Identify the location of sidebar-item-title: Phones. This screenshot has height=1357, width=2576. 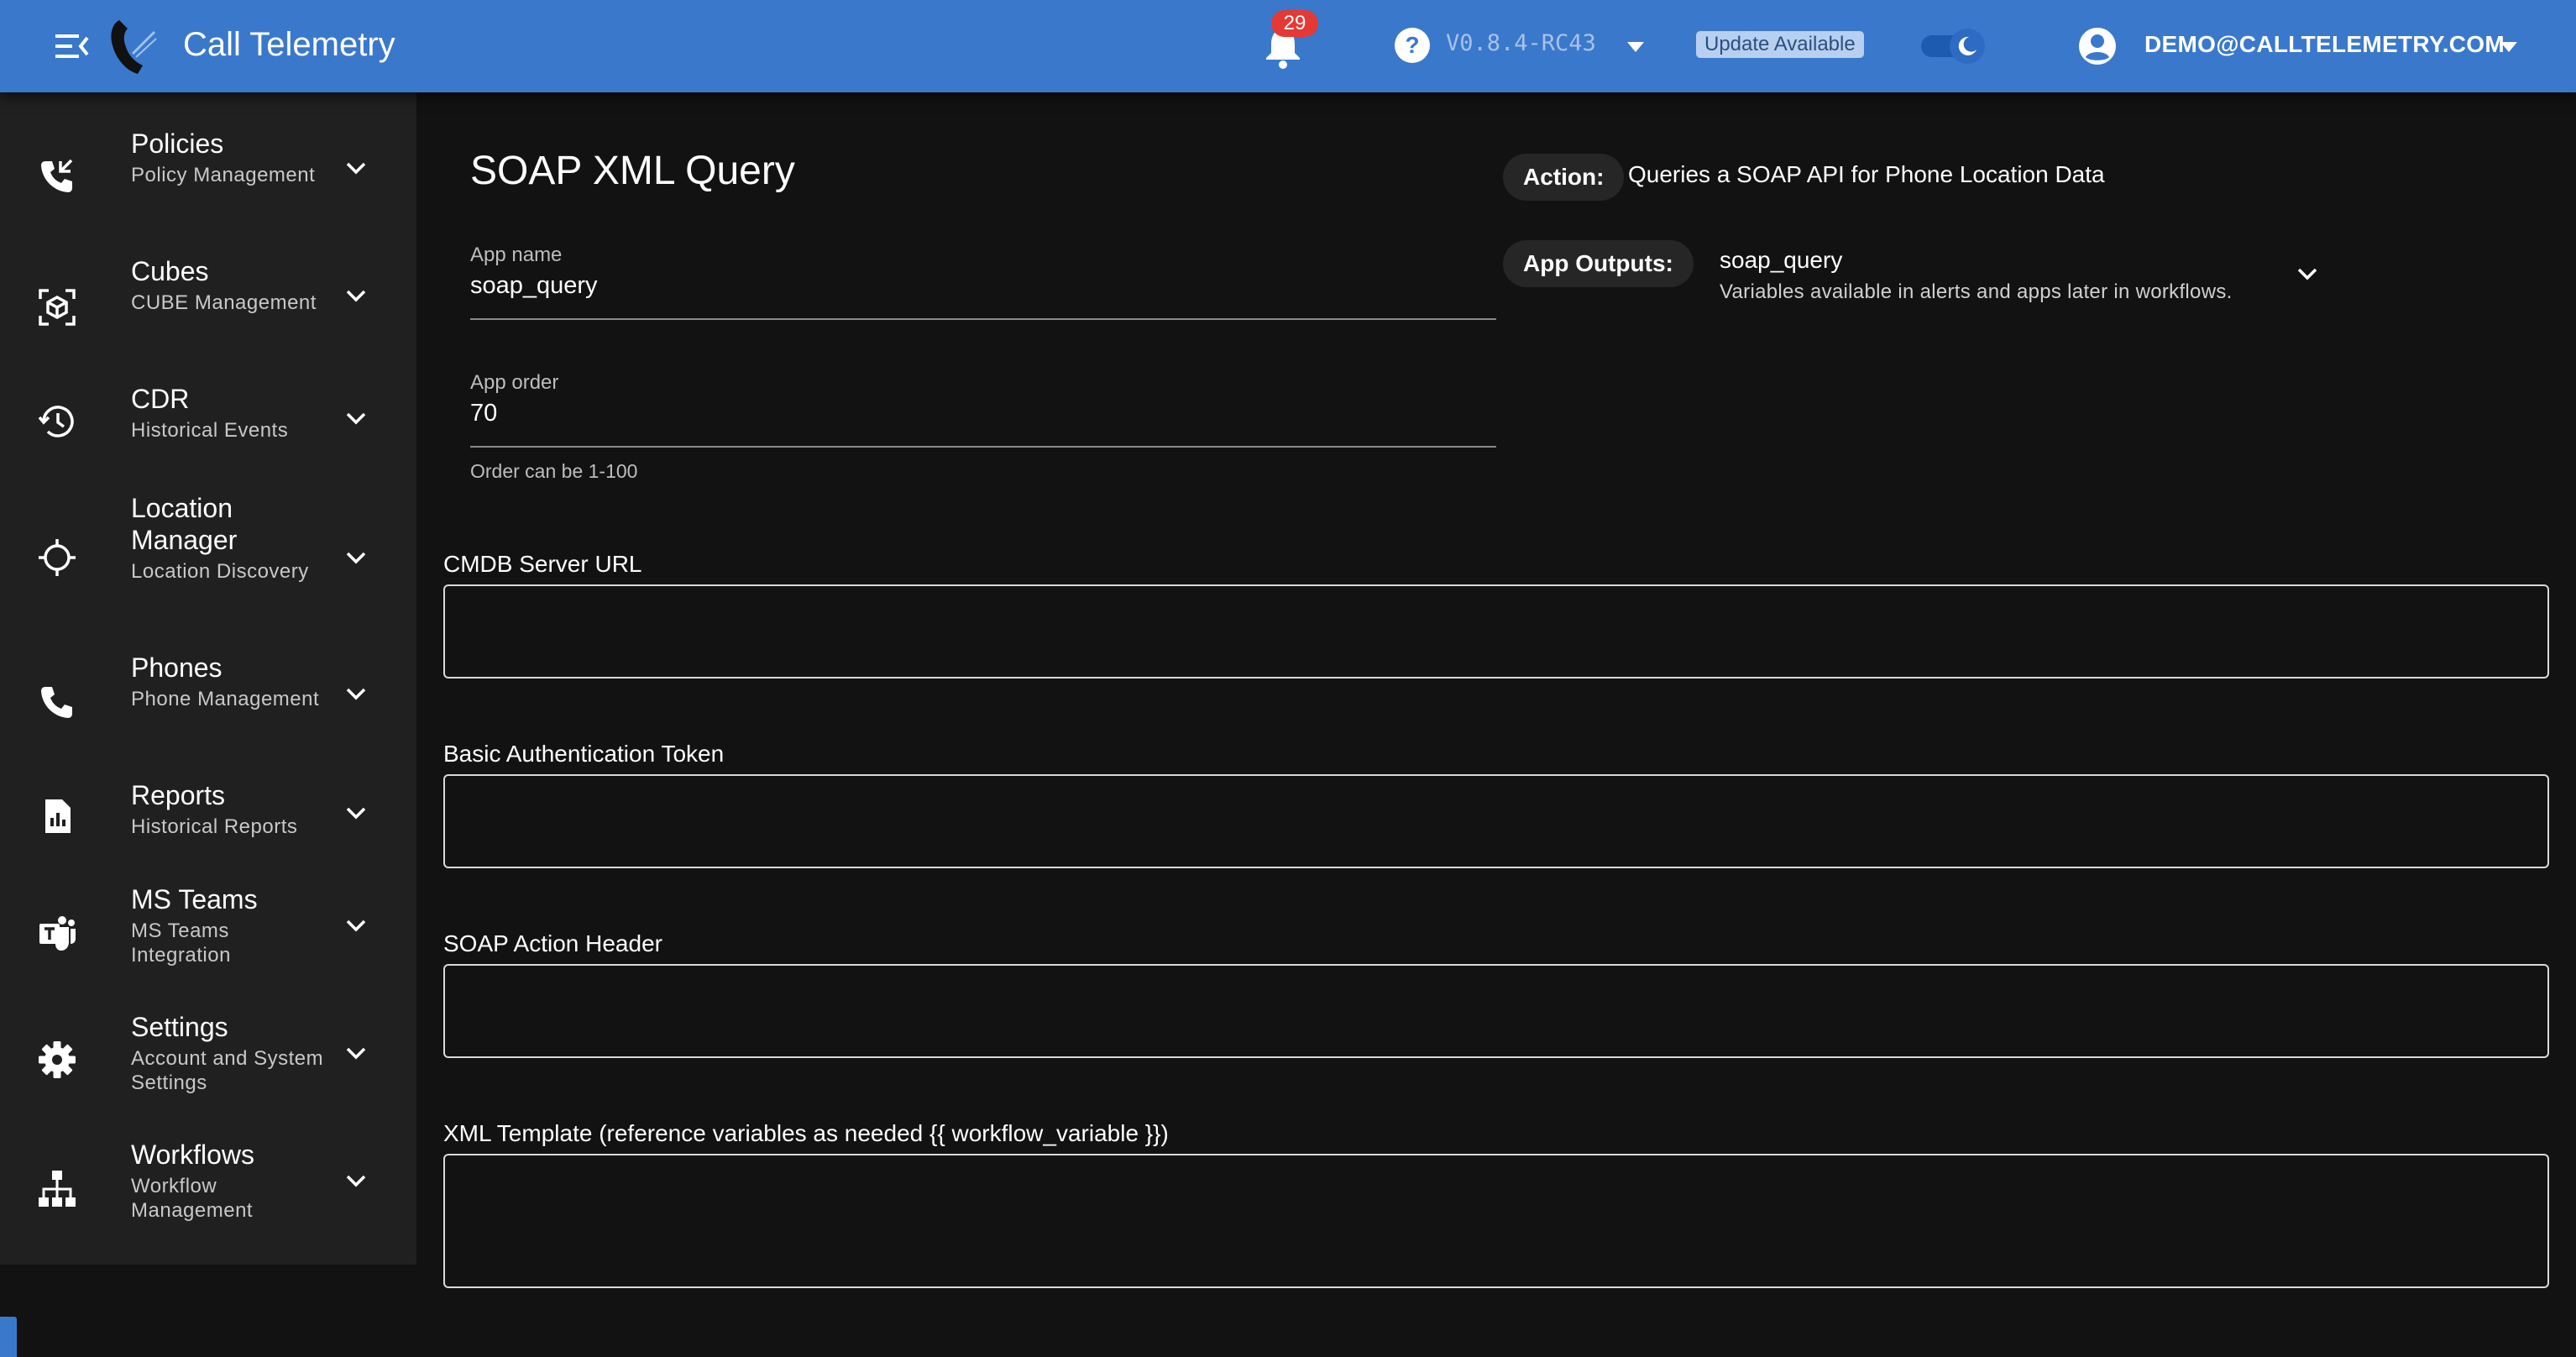
(177, 667).